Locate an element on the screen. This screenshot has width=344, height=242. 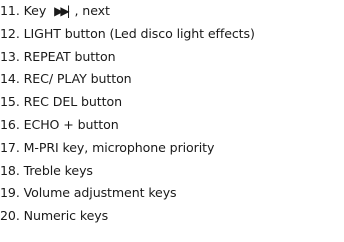
list-item: 18. Treble keys is located at coordinates (127, 171).